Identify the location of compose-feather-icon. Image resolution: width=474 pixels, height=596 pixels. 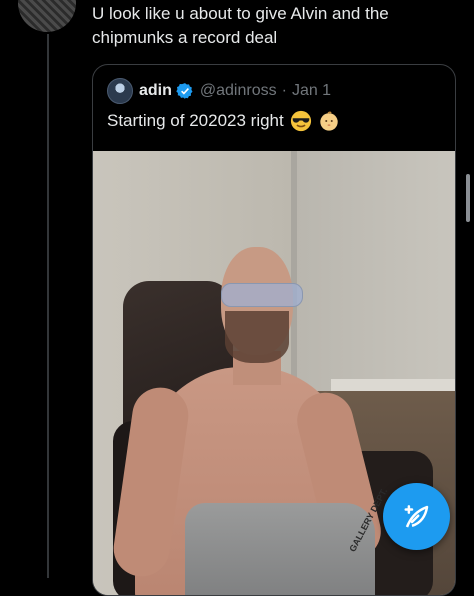
(416, 515).